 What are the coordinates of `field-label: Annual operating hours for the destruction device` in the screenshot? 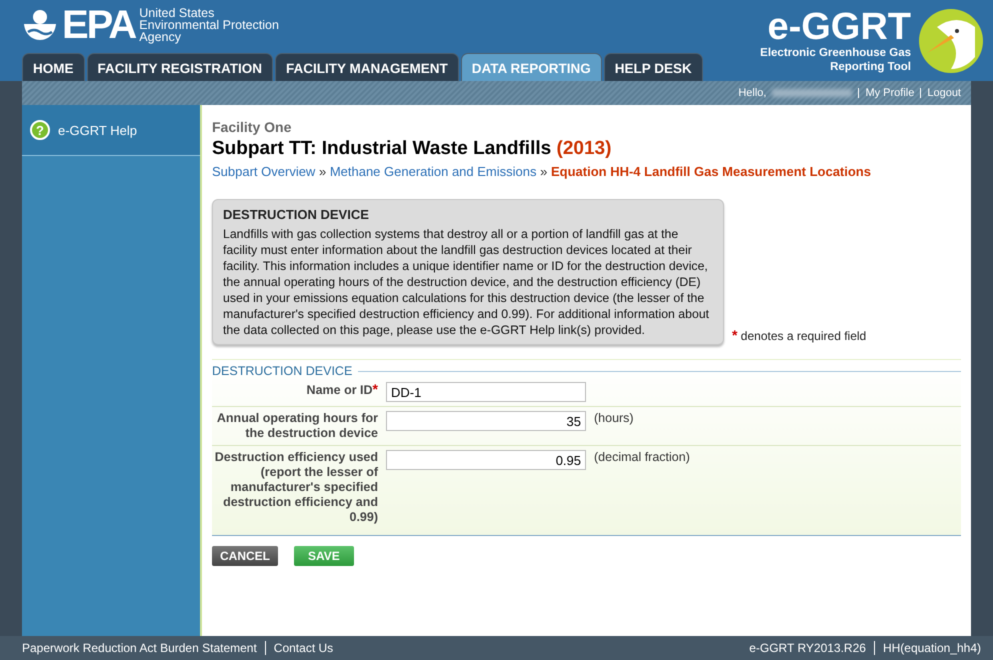 It's located at (297, 426).